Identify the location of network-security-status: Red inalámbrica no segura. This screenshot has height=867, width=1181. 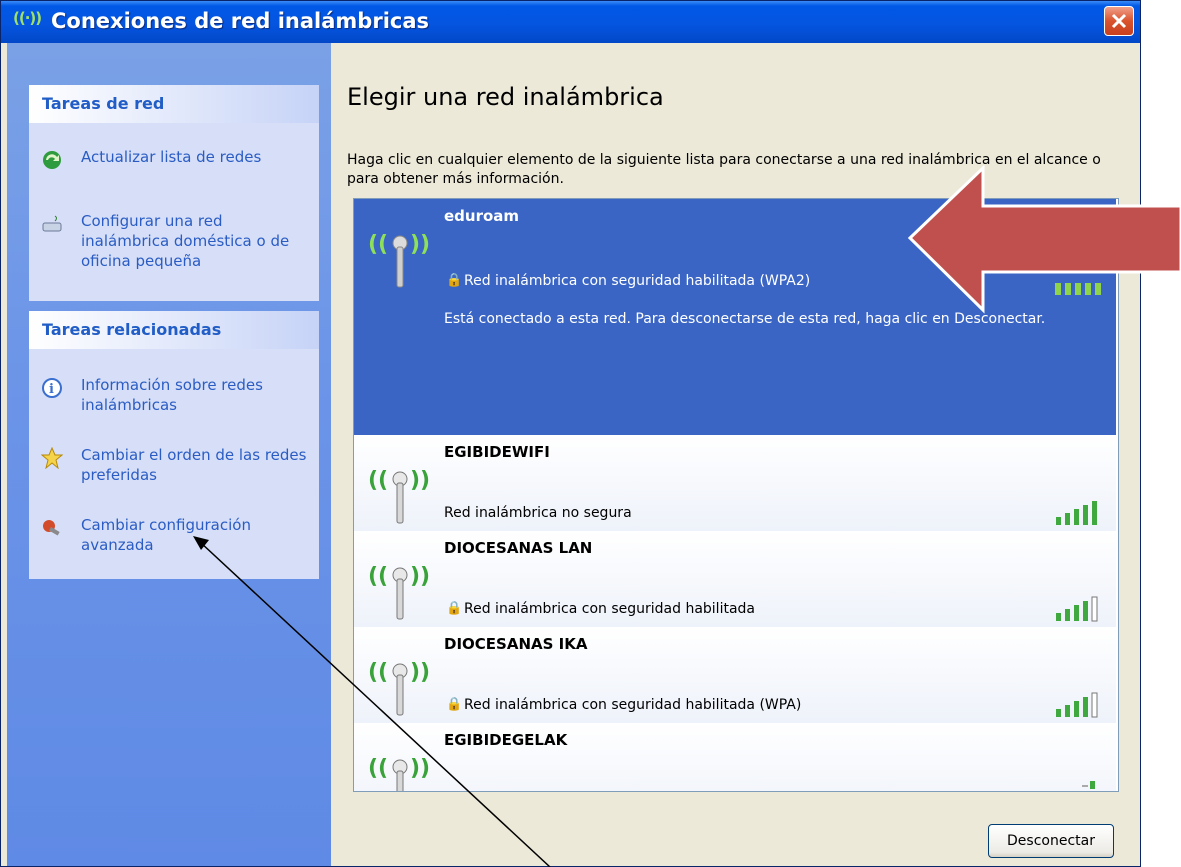
(538, 513).